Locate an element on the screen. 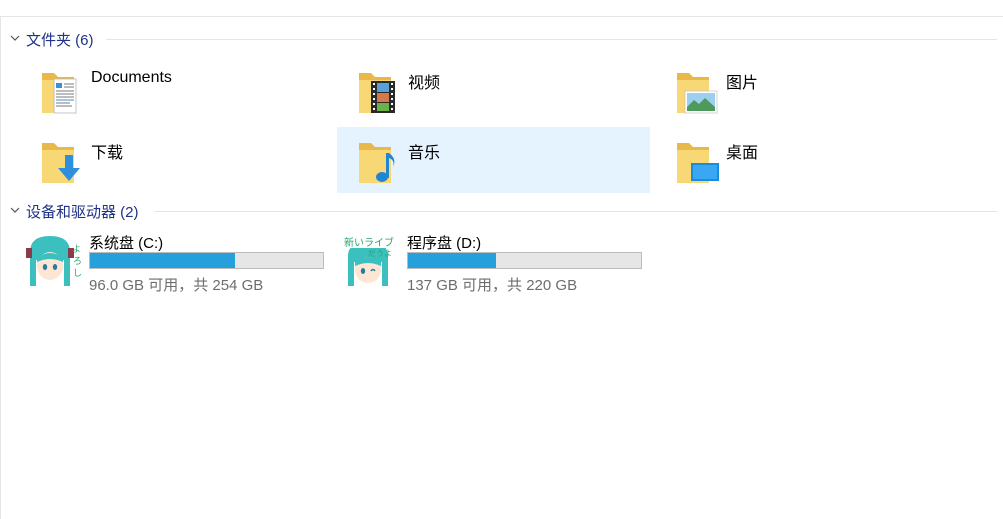 The image size is (1003, 519). group-header-drives: 设备和驱动器 (2) is located at coordinates (500, 211).